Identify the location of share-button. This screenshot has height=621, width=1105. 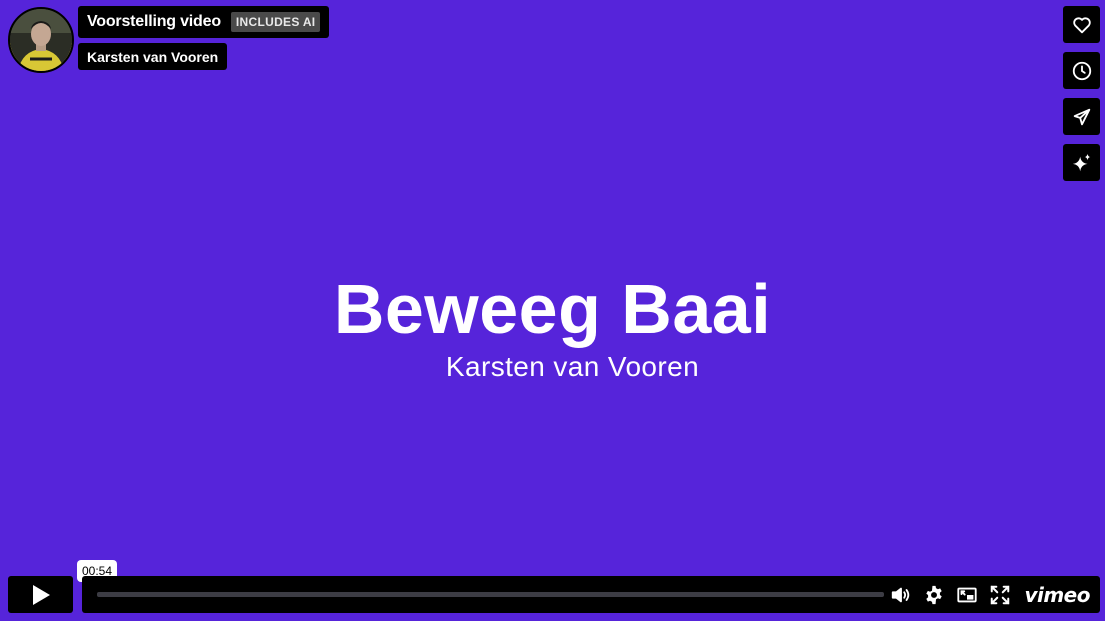
(1081, 116).